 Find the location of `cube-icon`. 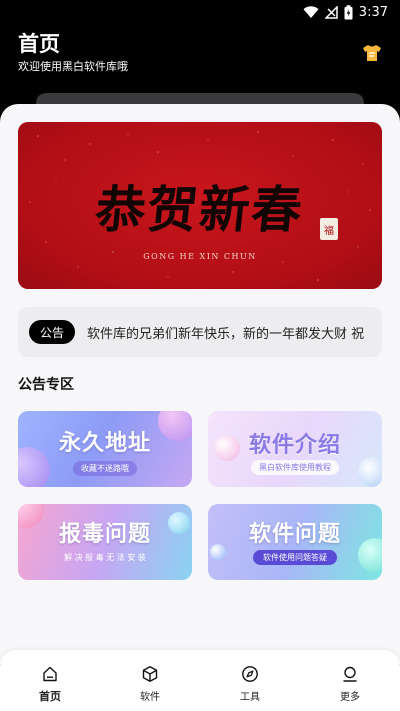

cube-icon is located at coordinates (150, 674).